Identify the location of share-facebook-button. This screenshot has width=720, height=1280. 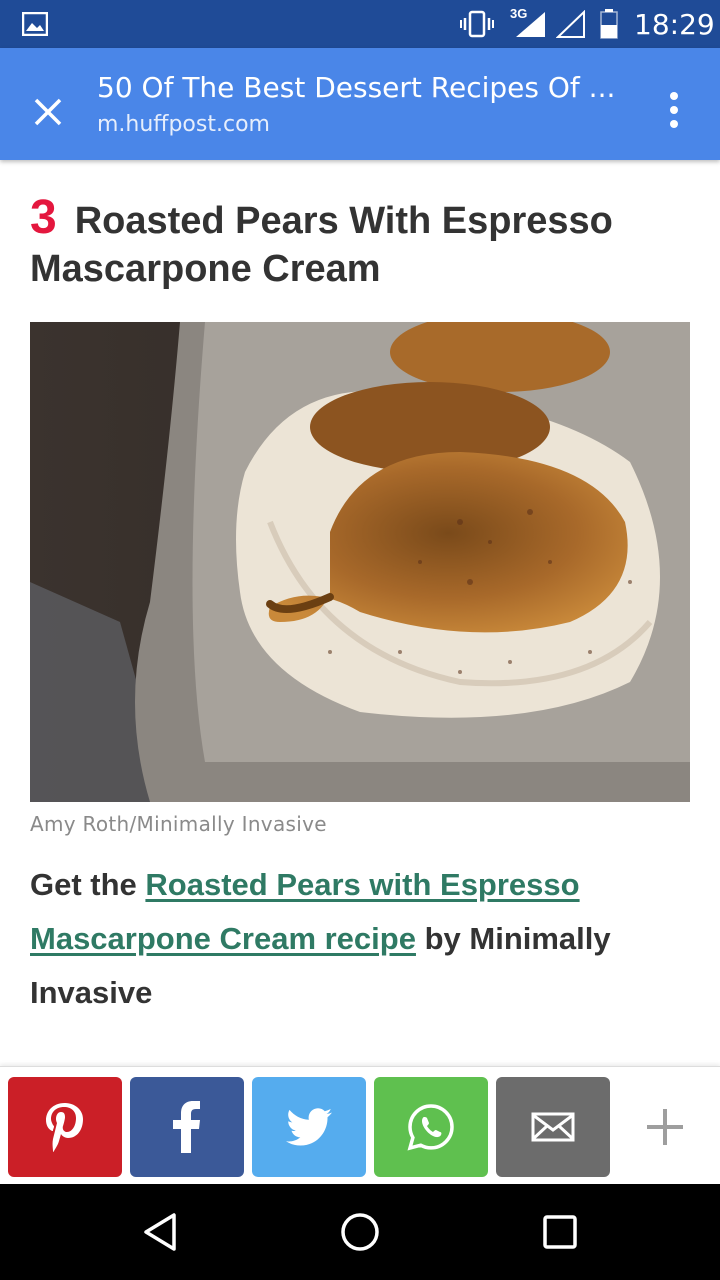
(187, 1127).